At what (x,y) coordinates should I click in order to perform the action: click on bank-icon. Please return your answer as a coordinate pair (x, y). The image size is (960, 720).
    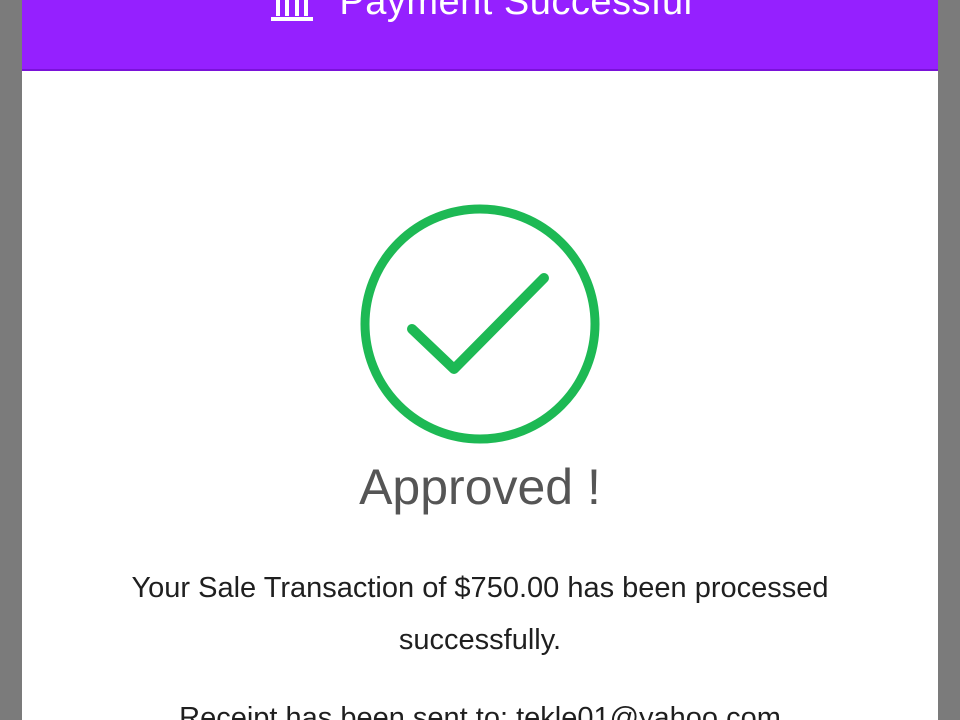
    Looking at the image, I should click on (292, 10).